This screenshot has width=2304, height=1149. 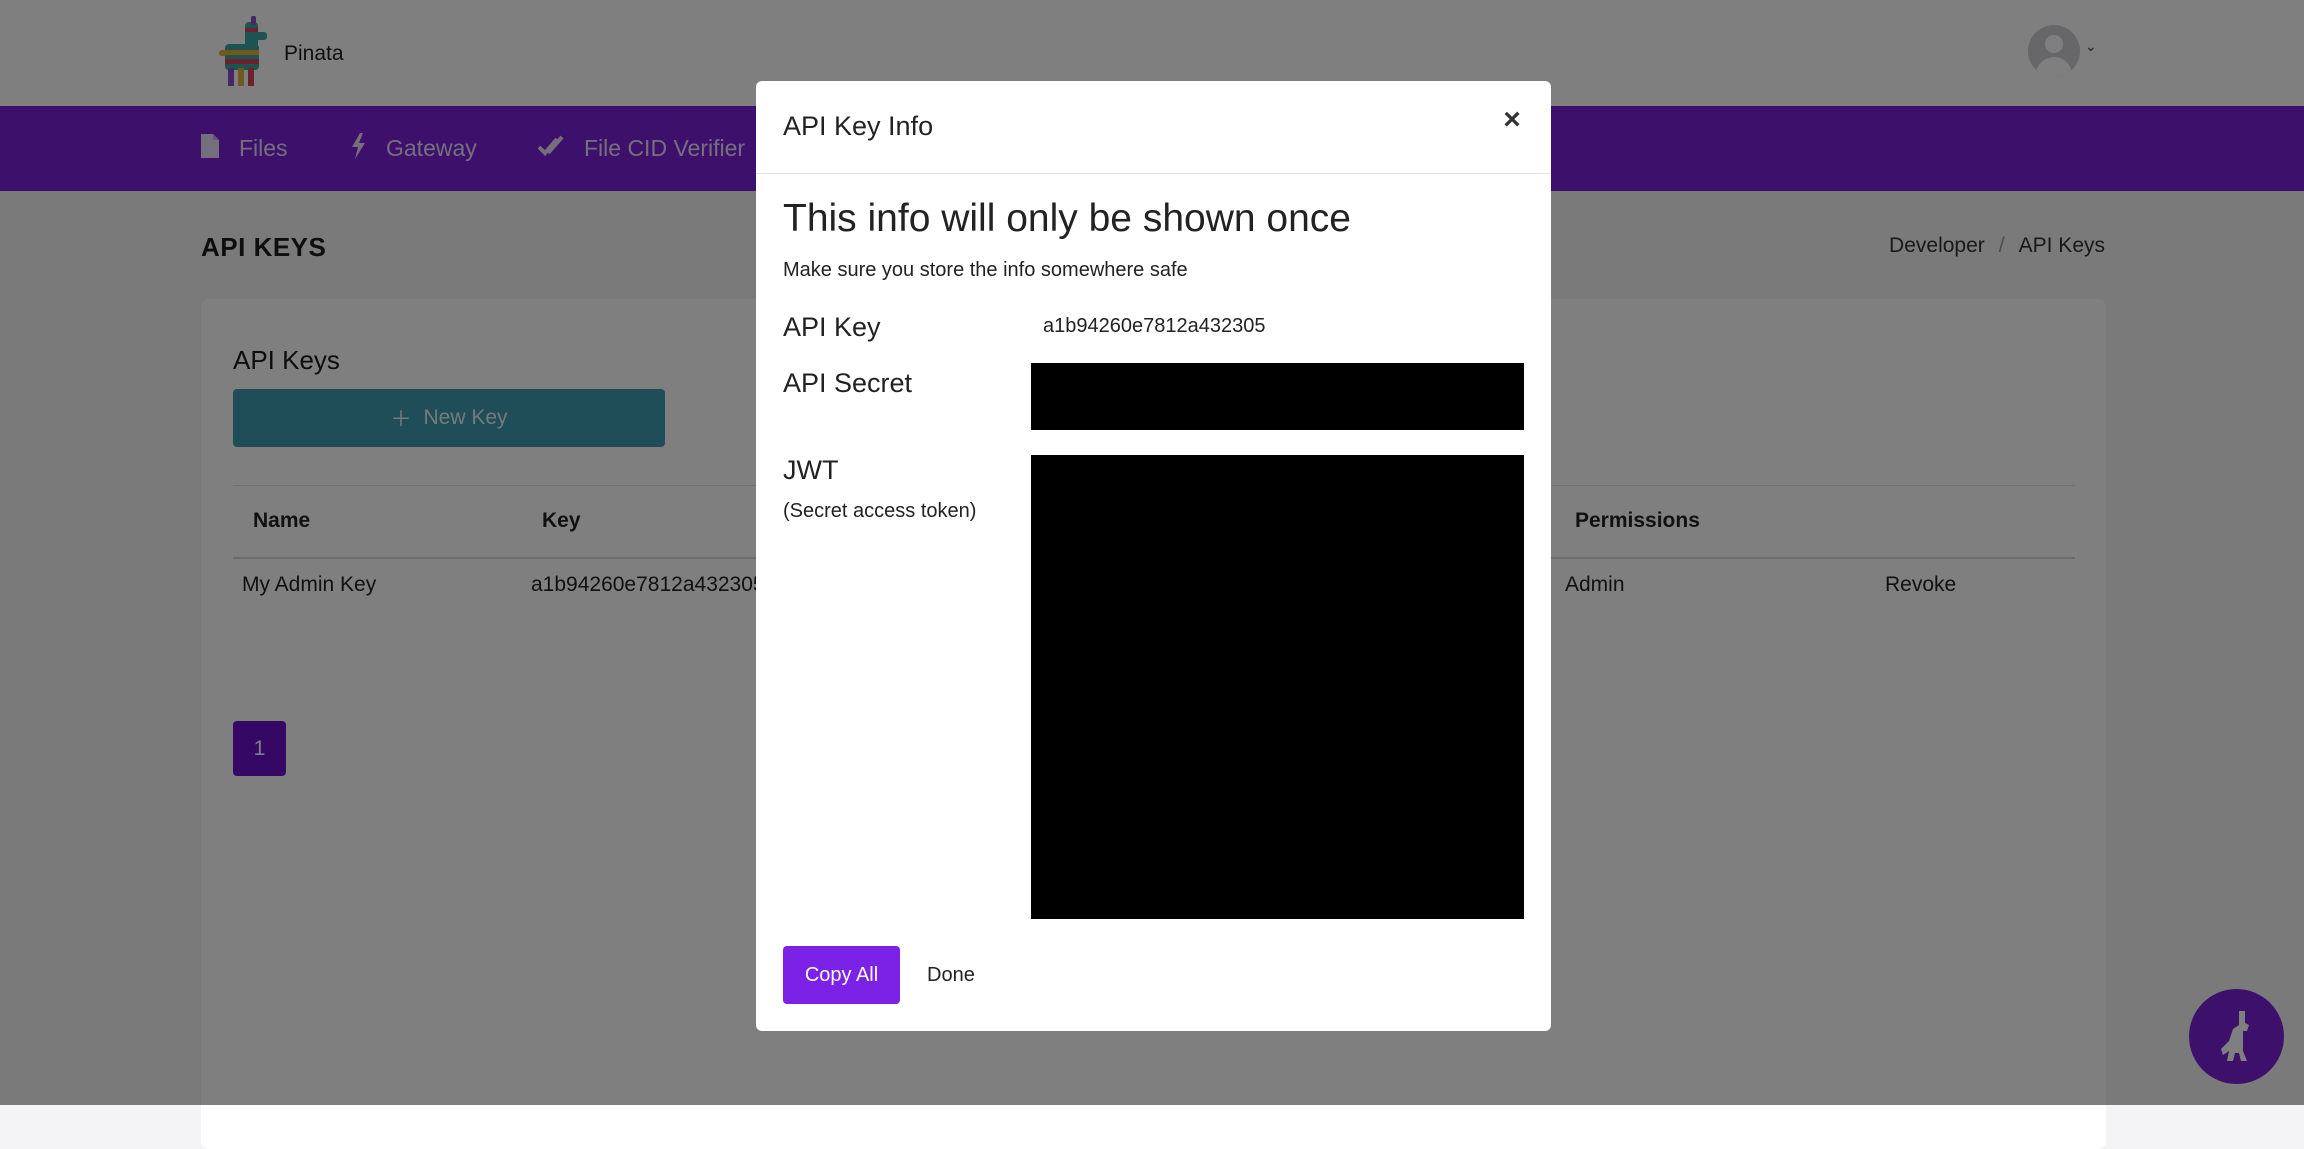 What do you see at coordinates (832, 327) in the screenshot?
I see `api-key-label: API Key` at bounding box center [832, 327].